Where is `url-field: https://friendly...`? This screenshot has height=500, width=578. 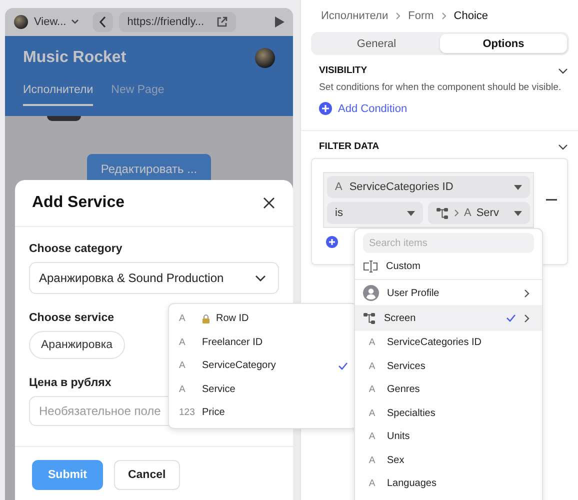
url-field: https://friendly... is located at coordinates (177, 22).